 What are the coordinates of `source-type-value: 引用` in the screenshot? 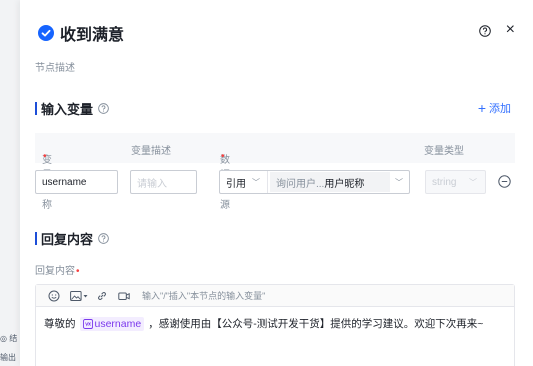 It's located at (236, 184).